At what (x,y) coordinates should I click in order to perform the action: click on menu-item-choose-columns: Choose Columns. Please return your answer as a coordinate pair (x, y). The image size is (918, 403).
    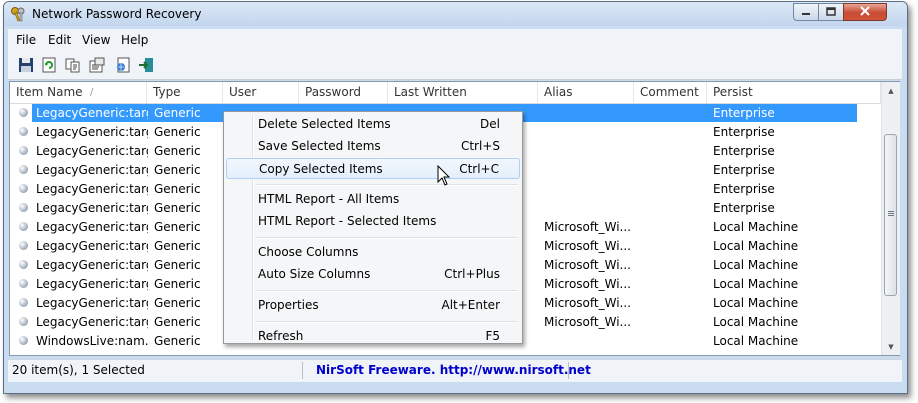
    Looking at the image, I should click on (373, 252).